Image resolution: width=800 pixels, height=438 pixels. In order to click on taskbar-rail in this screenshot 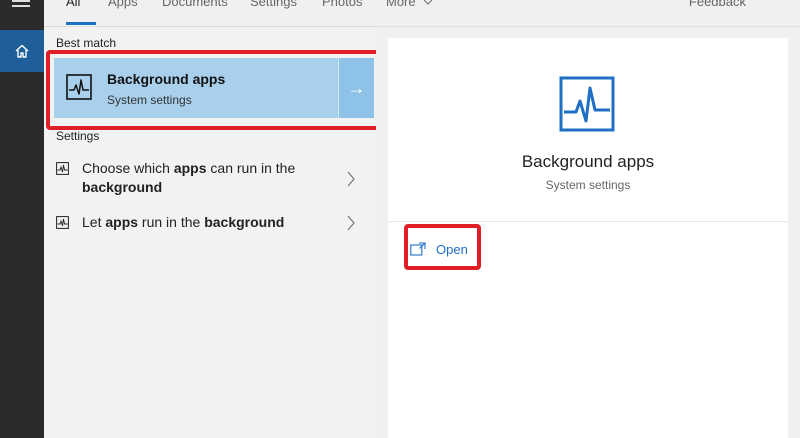, I will do `click(22, 219)`.